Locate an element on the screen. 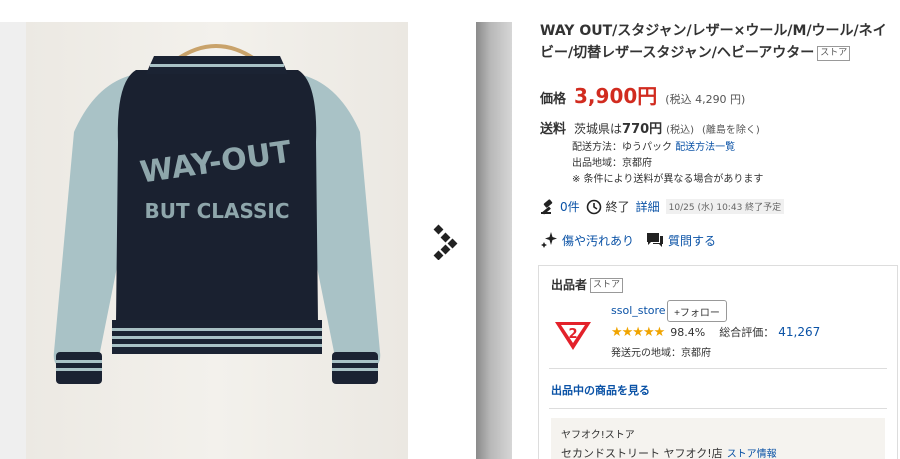  shipping-row: 送料 茨城県は770円 (税込) (離島を除く) is located at coordinates (650, 127).